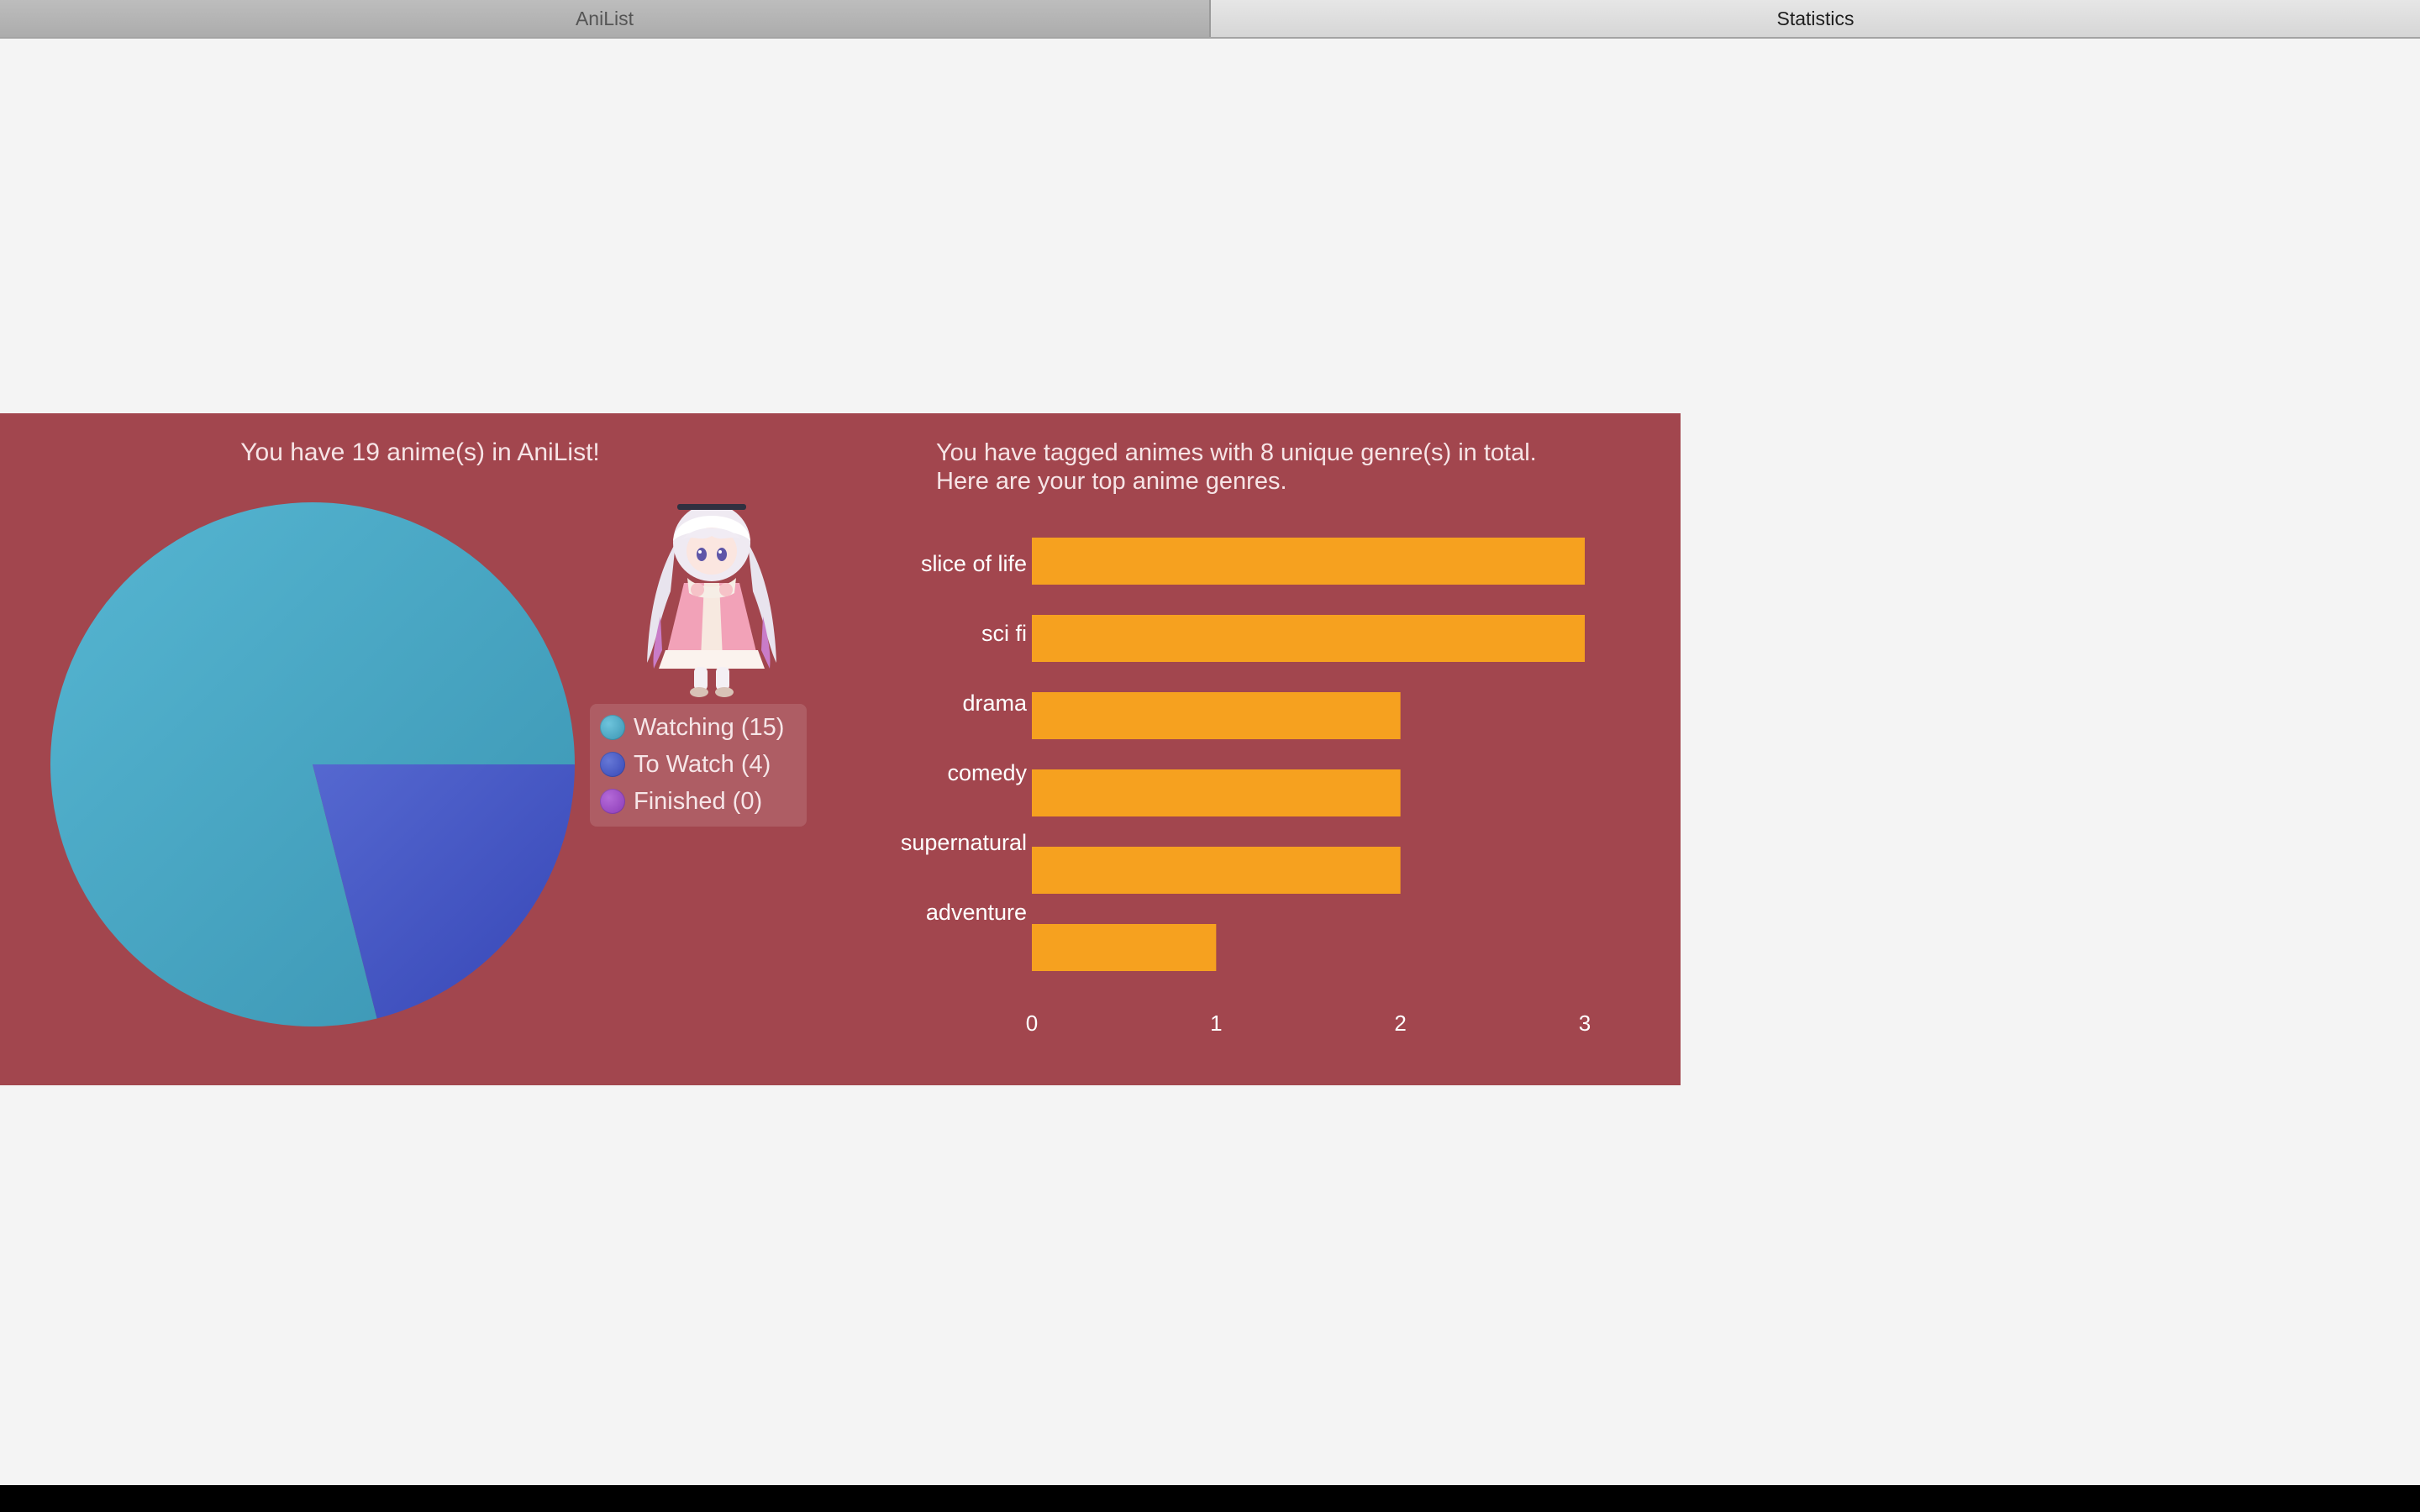 The width and height of the screenshot is (2420, 1512). Describe the element at coordinates (1210, 1498) in the screenshot. I see `bottom-strip` at that location.